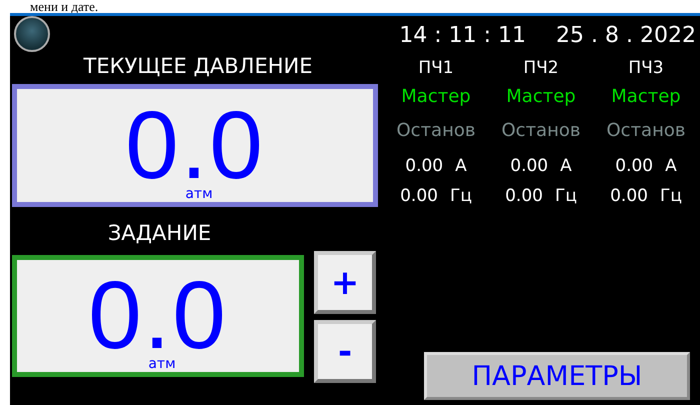  I want to click on decrease-button: -, so click(345, 351).